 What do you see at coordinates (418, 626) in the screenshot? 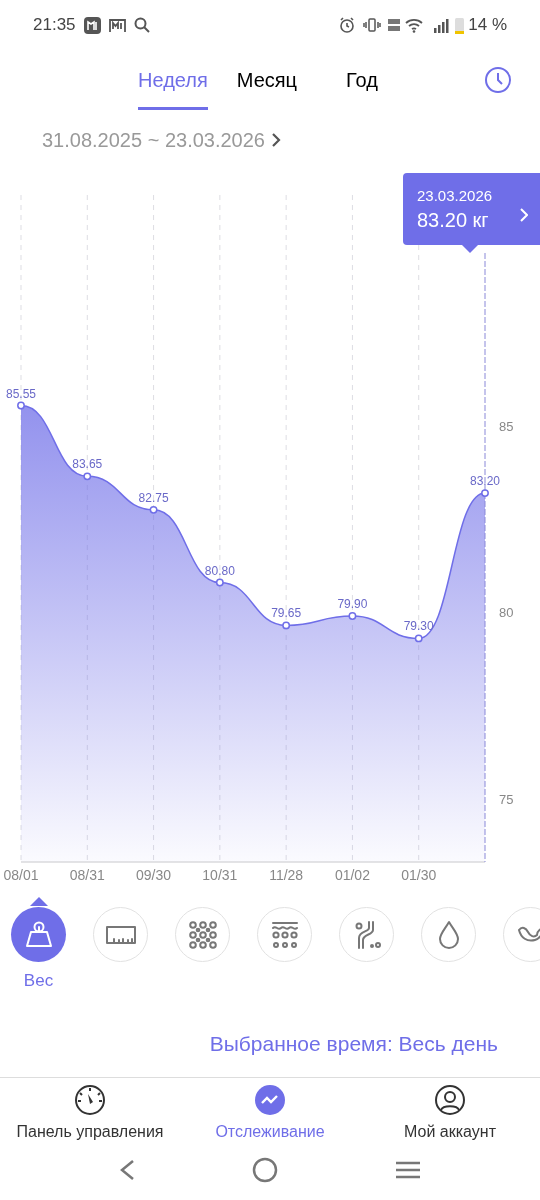
I see `data-label: 79.30` at bounding box center [418, 626].